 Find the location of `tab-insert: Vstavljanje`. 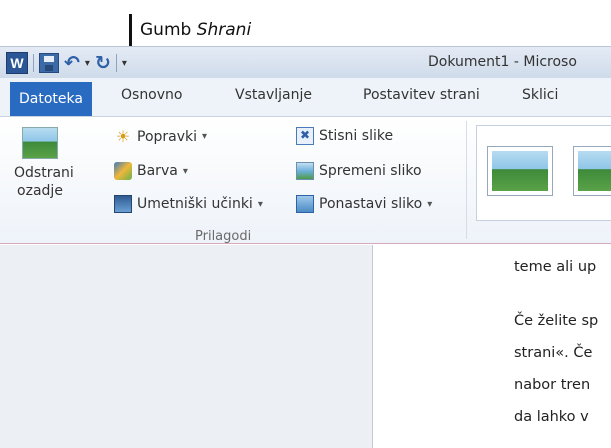

tab-insert: Vstavljanje is located at coordinates (273, 95).